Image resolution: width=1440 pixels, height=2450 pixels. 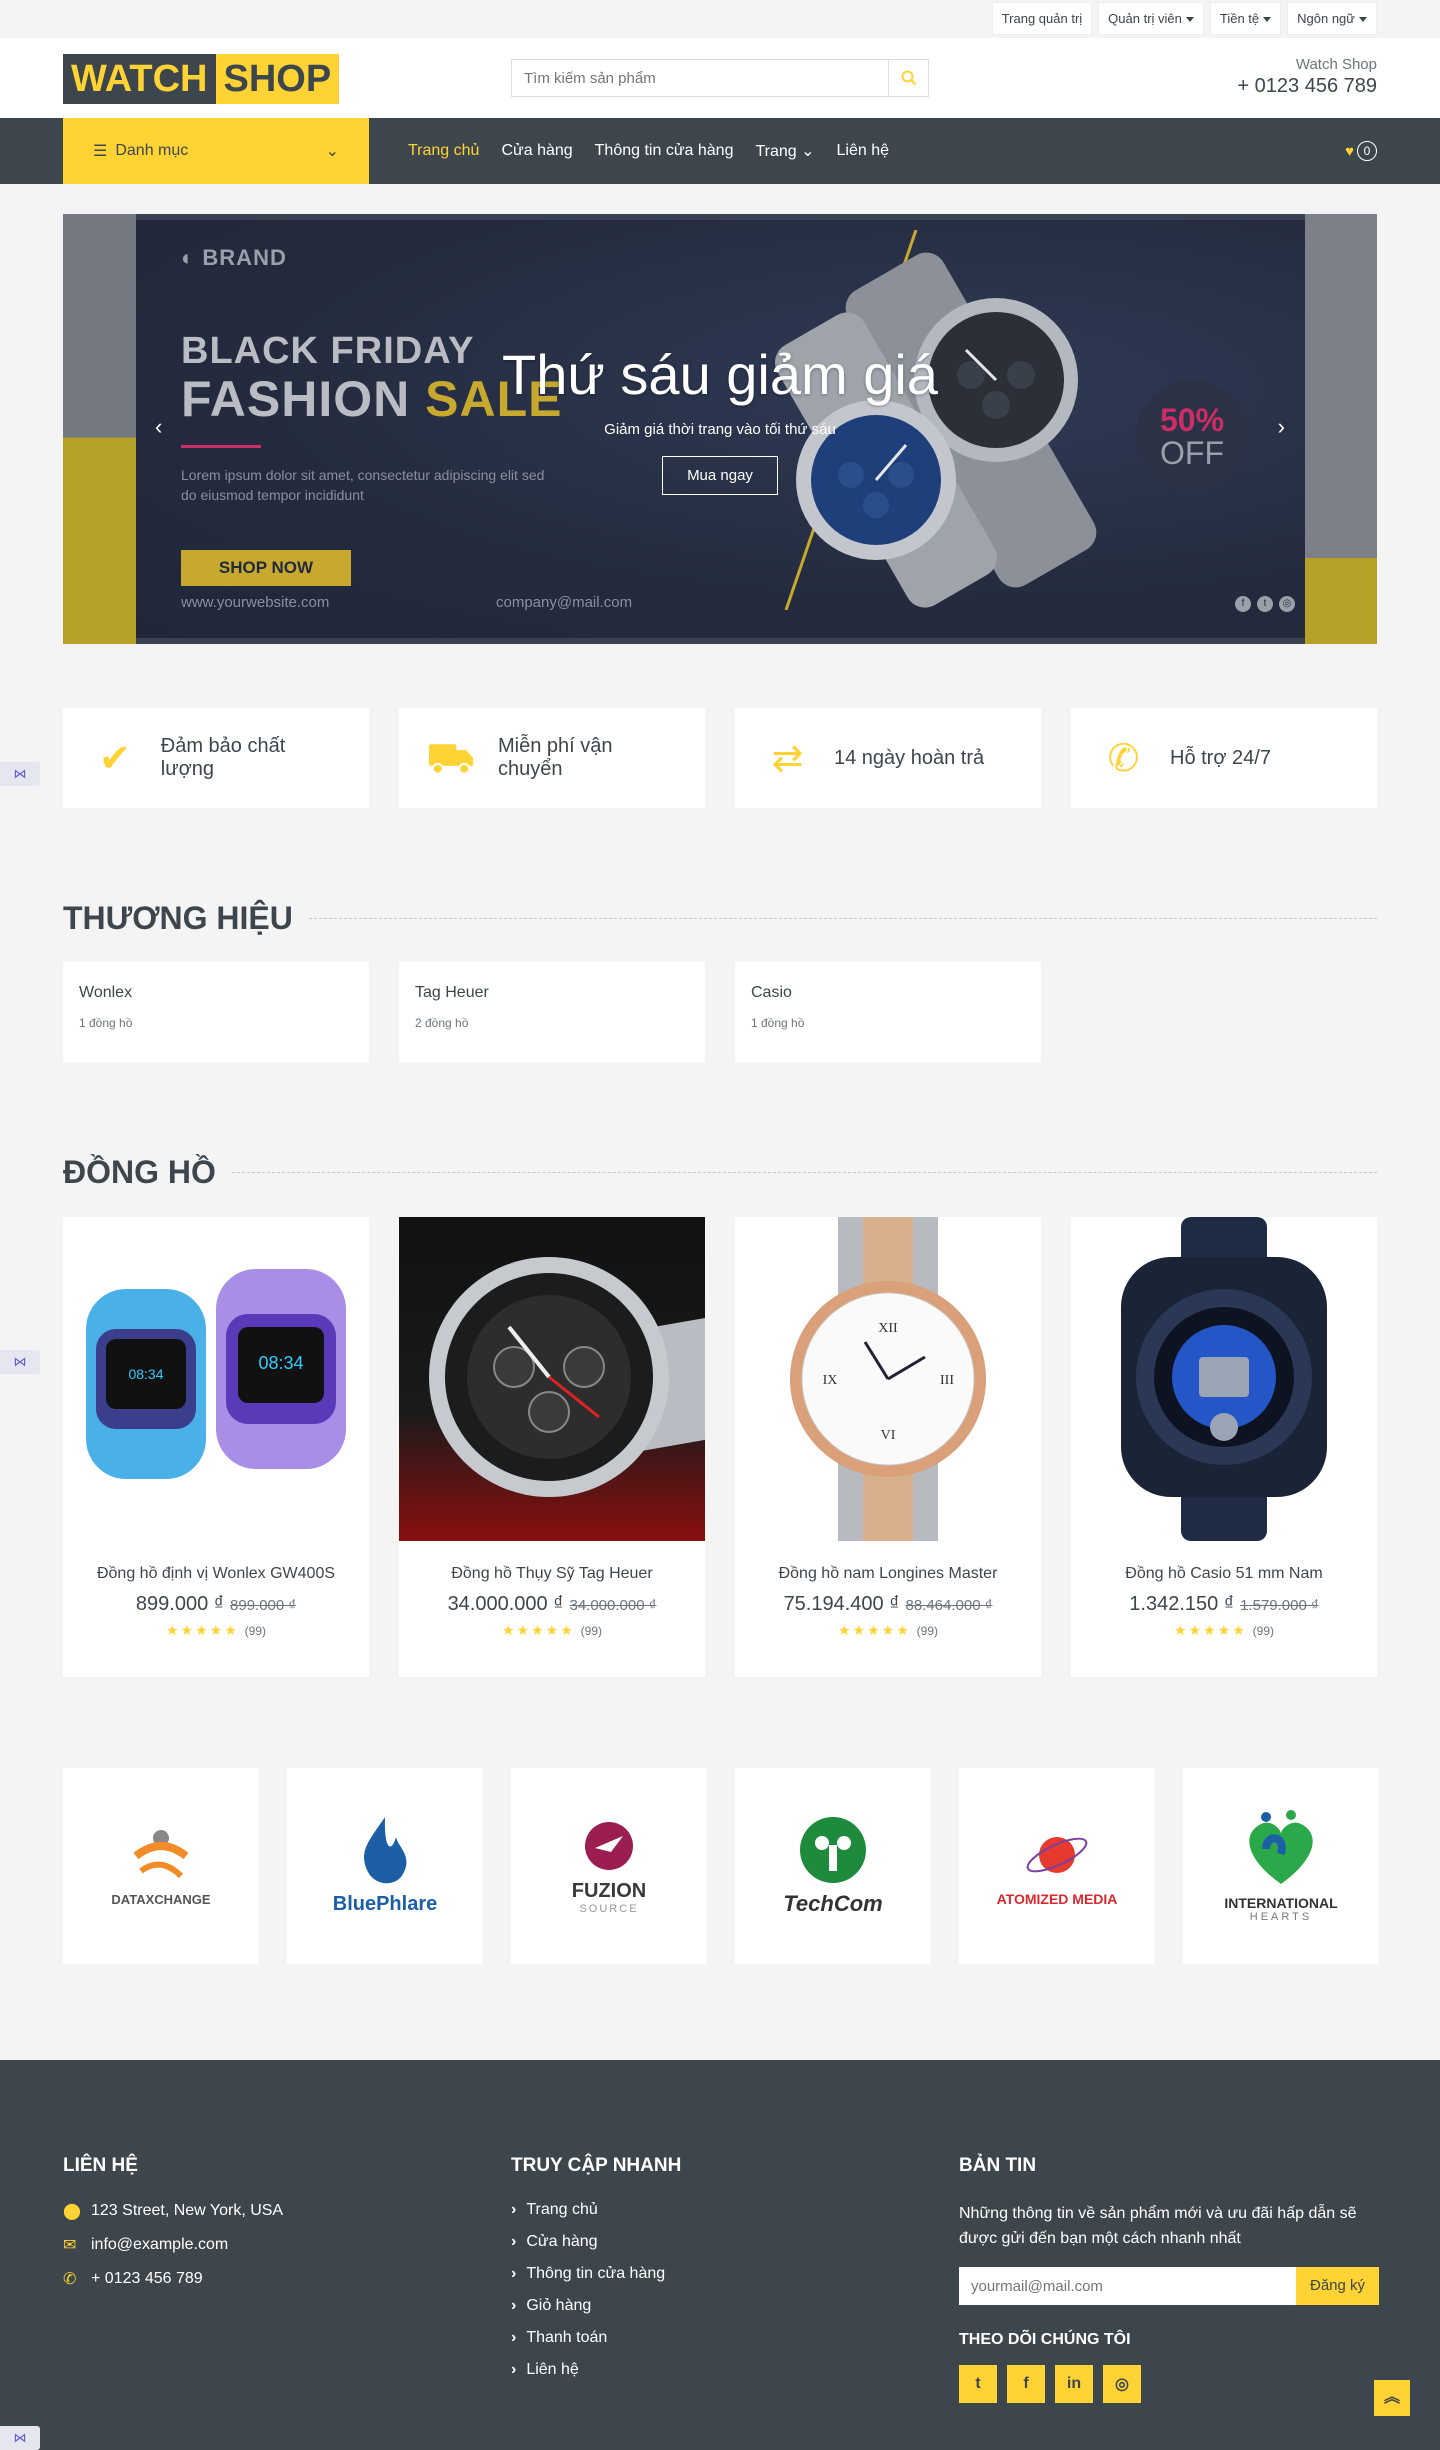 I want to click on svg-text: VI, so click(x=888, y=1435).